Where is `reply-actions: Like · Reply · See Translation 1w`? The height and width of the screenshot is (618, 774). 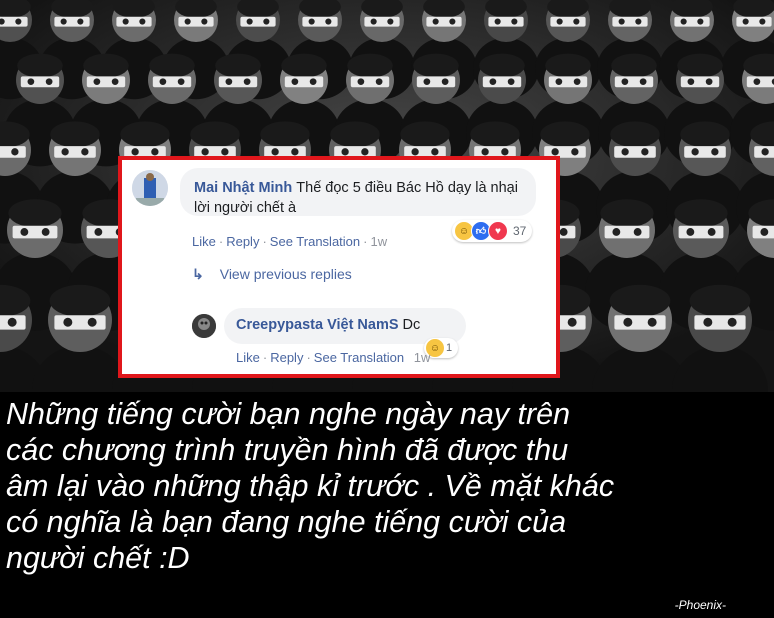 reply-actions: Like · Reply · See Translation 1w is located at coordinates (333, 357).